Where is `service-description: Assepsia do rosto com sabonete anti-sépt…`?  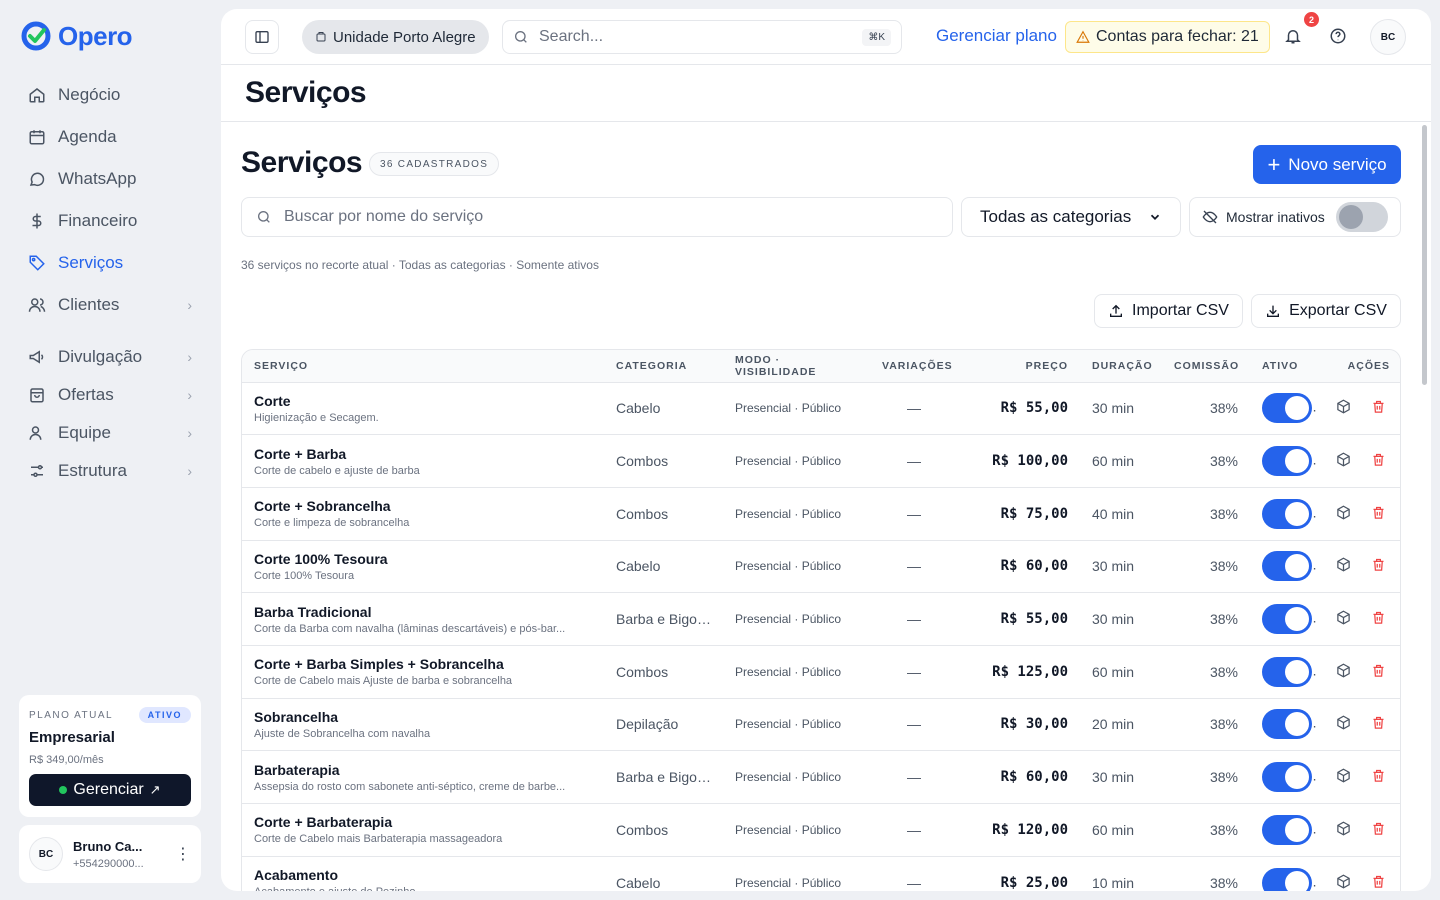
service-description: Assepsia do rosto com sabonete anti-sépt… is located at coordinates (410, 786).